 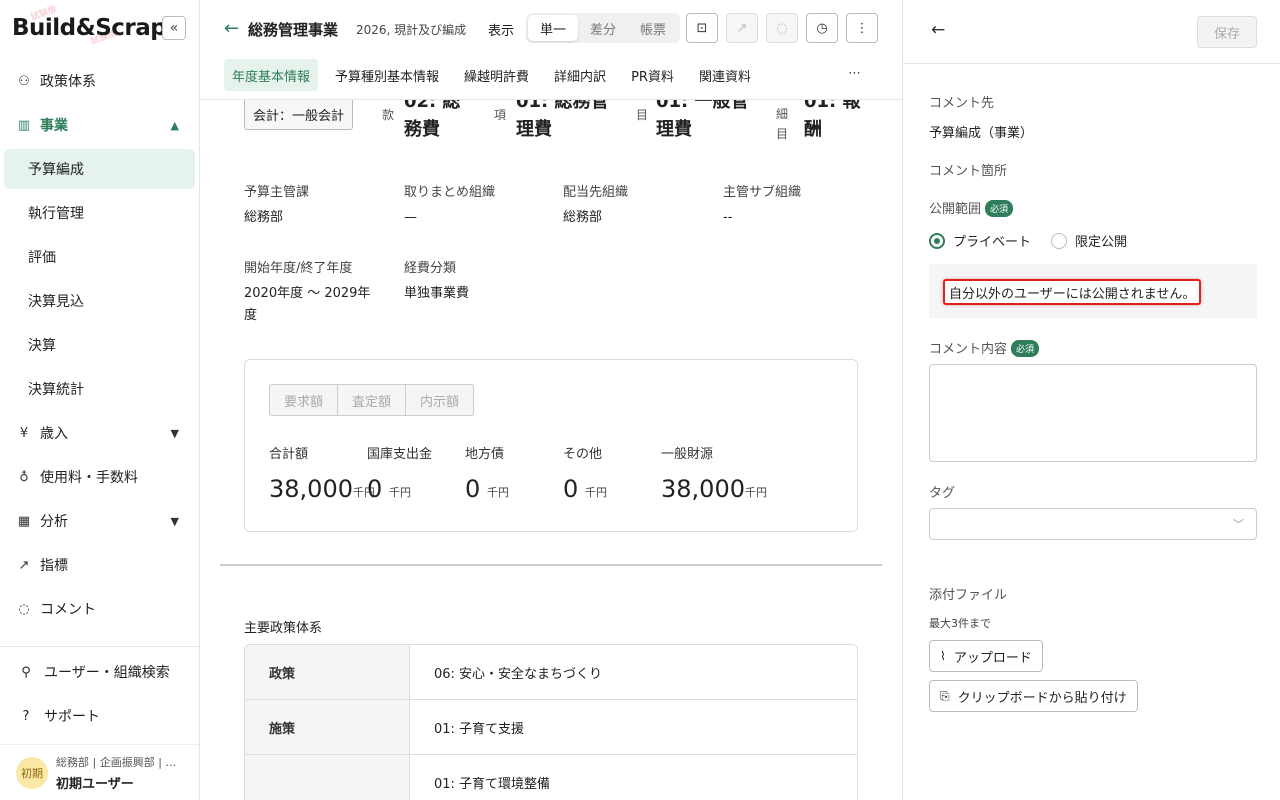 I want to click on paste-label: クリップボードから貼り付け, so click(x=1042, y=698).